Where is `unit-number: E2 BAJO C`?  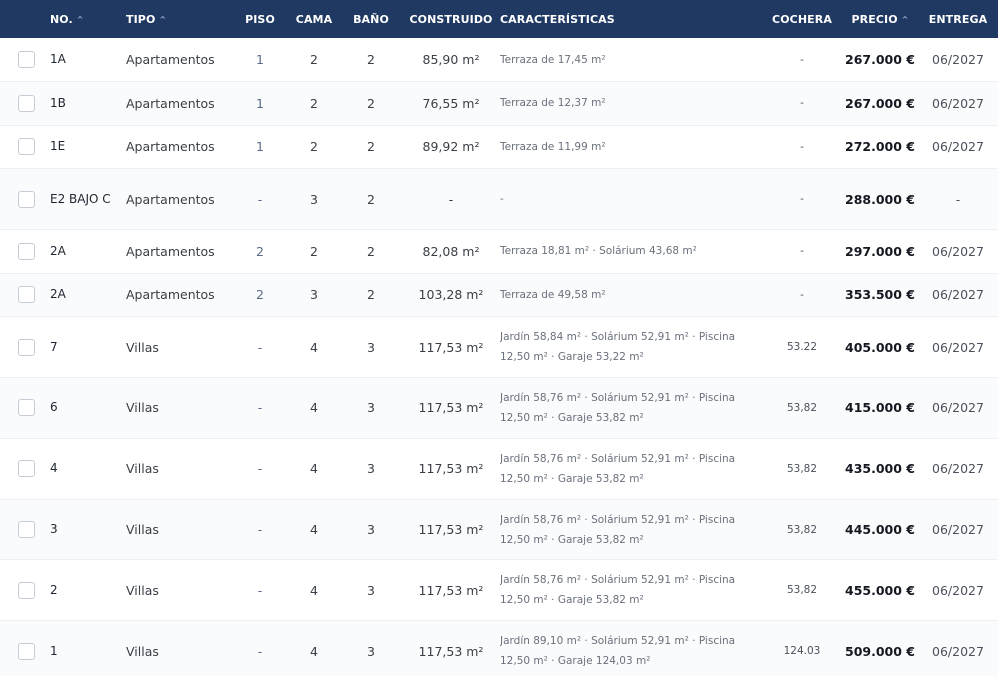 unit-number: E2 BAJO C is located at coordinates (80, 198).